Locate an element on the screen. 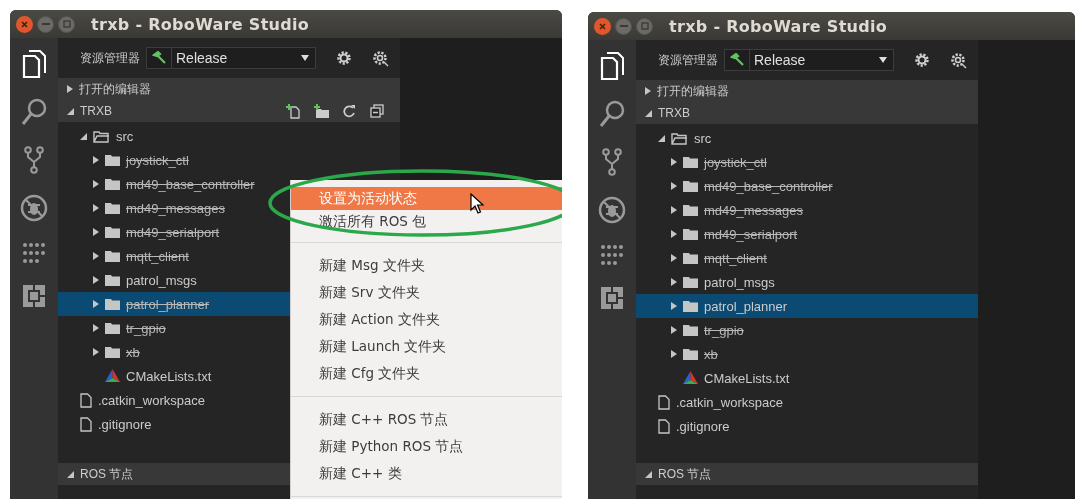 The width and height of the screenshot is (1075, 499). pointer-icon is located at coordinates (477, 204).